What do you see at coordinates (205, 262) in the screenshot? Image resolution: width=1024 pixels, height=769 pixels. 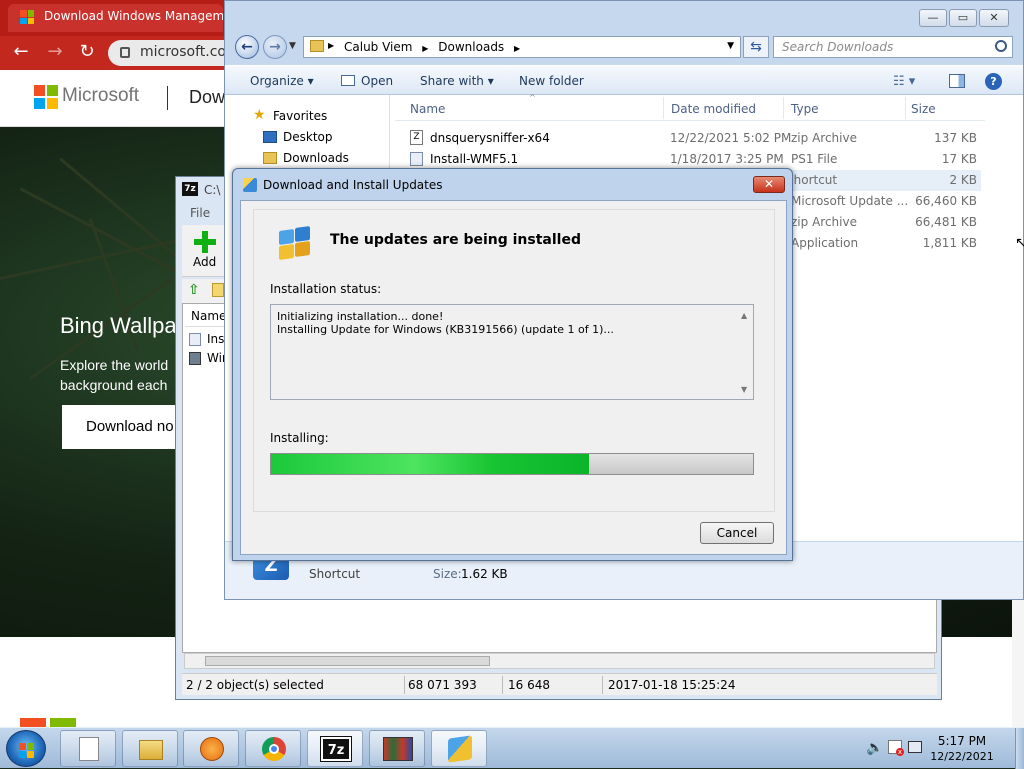 I see `add-button-label: Add` at bounding box center [205, 262].